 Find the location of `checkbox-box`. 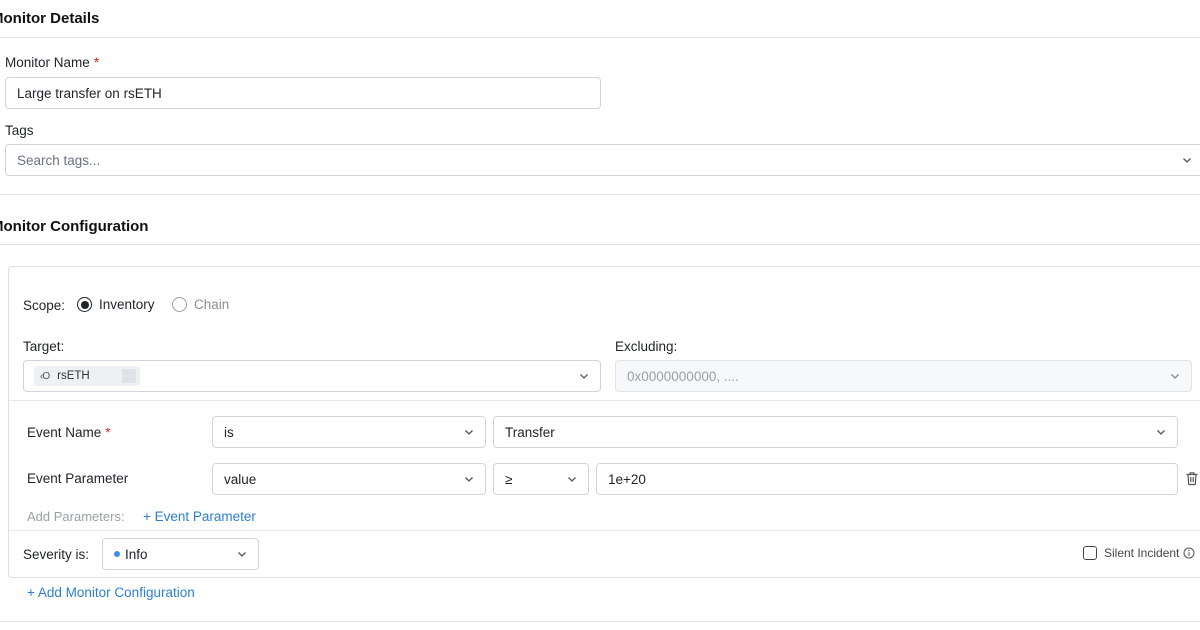

checkbox-box is located at coordinates (1090, 553).